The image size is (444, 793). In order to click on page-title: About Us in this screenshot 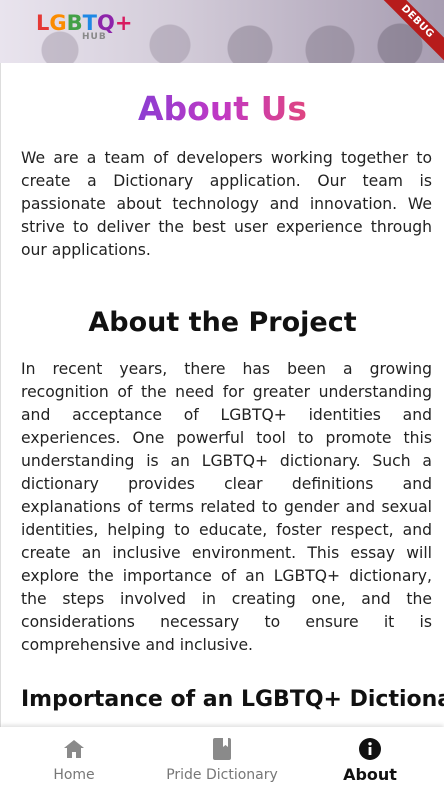, I will do `click(222, 109)`.